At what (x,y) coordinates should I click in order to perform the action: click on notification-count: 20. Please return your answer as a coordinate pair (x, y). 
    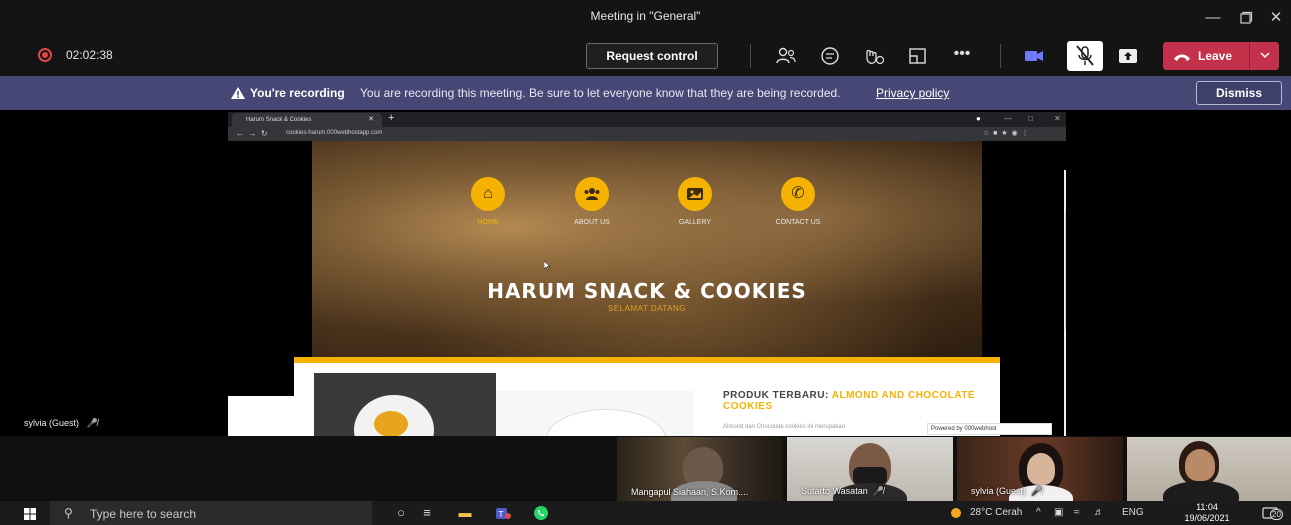
    Looking at the image, I should click on (1276, 514).